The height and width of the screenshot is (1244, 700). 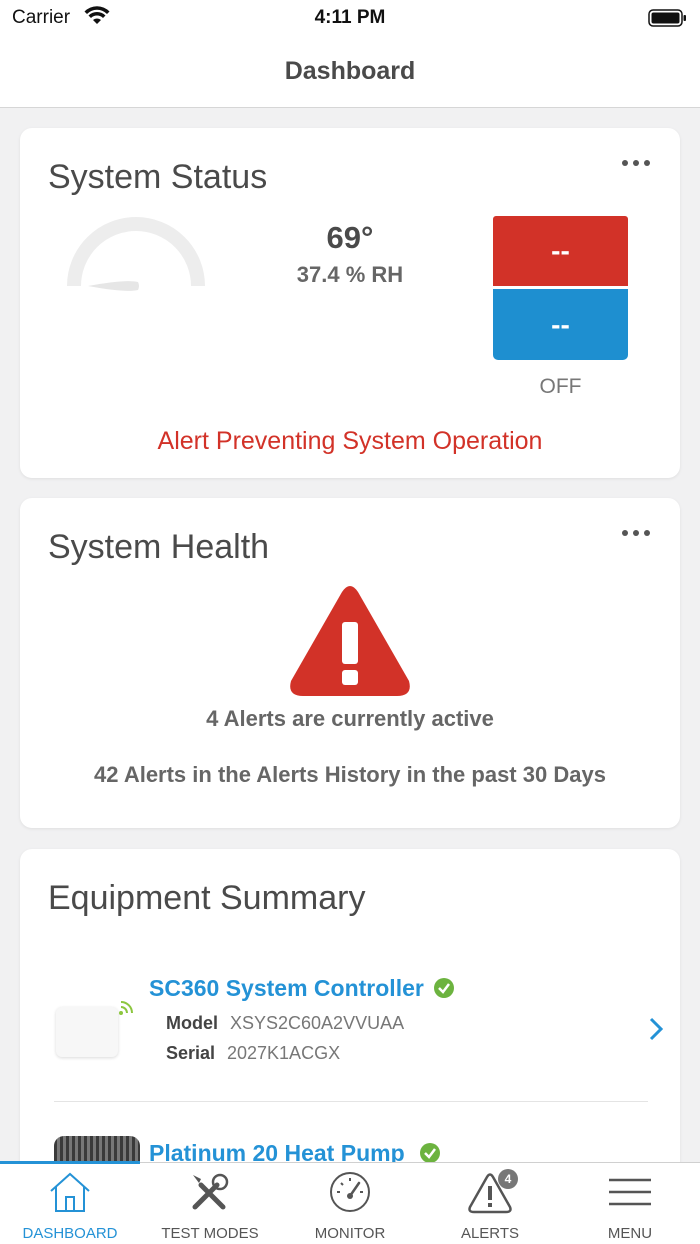 I want to click on nav-bar: Dashboard, so click(x=350, y=72).